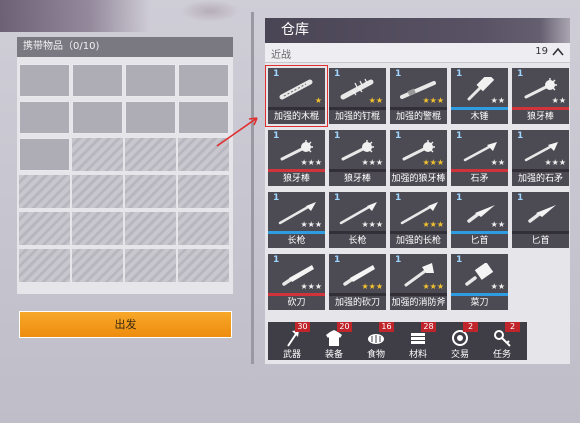 Image resolution: width=580 pixels, height=423 pixels. Describe the element at coordinates (418, 241) in the screenshot. I see `item-name: 加强的长枪` at that location.